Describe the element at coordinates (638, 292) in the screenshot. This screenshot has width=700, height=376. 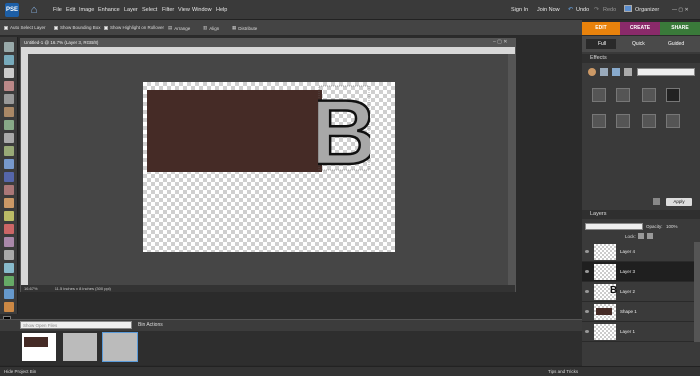
I see `layer-row: B Layer 2` at that location.